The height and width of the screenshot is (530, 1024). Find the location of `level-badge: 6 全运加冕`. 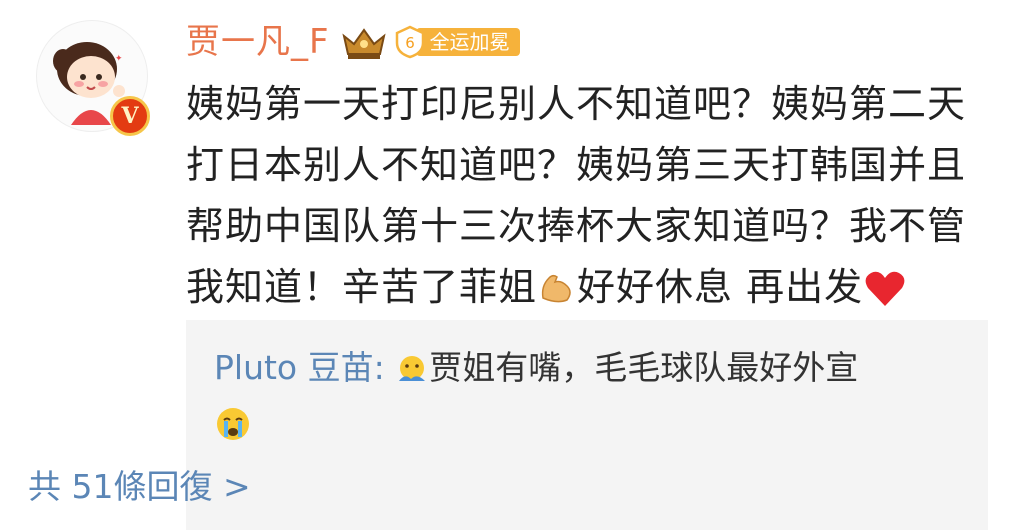

level-badge: 6 全运加冕 is located at coordinates (457, 42).